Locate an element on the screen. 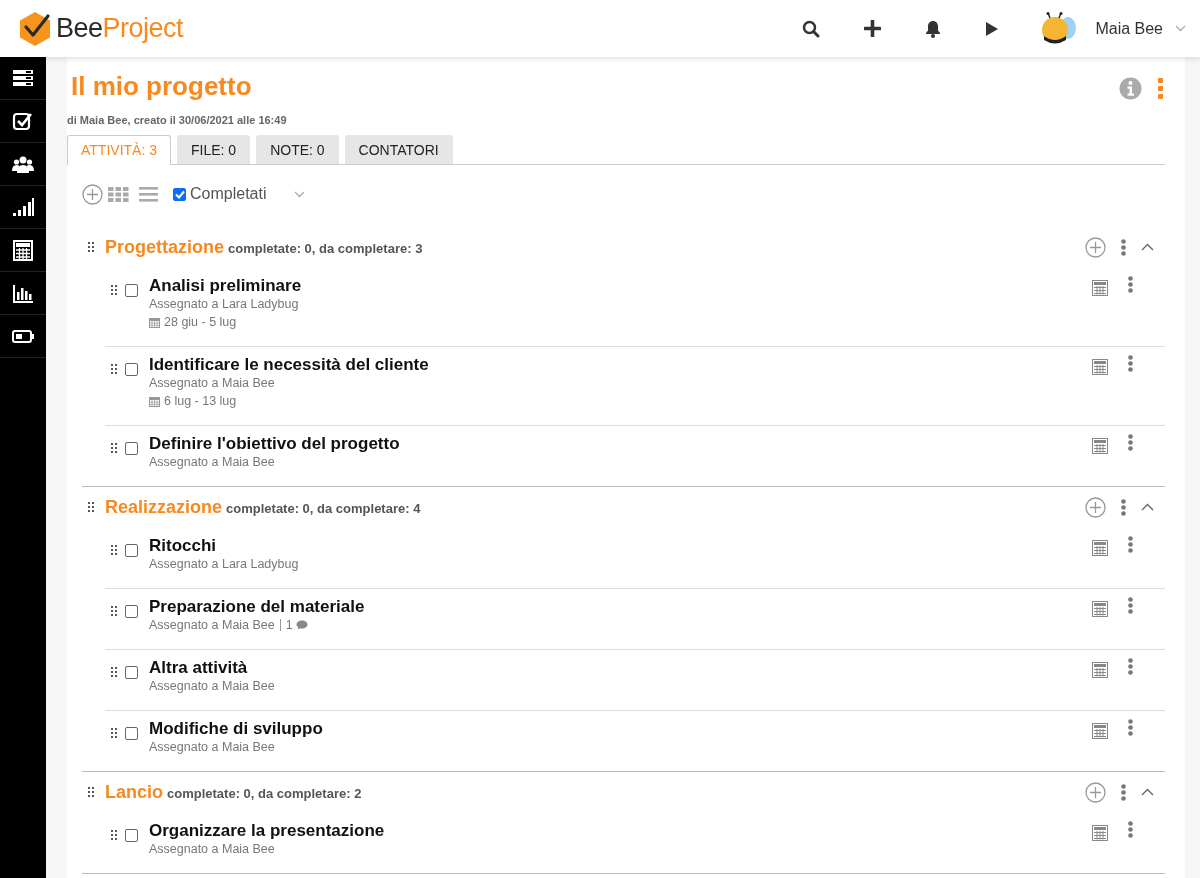  completed-label: Completati is located at coordinates (228, 194).